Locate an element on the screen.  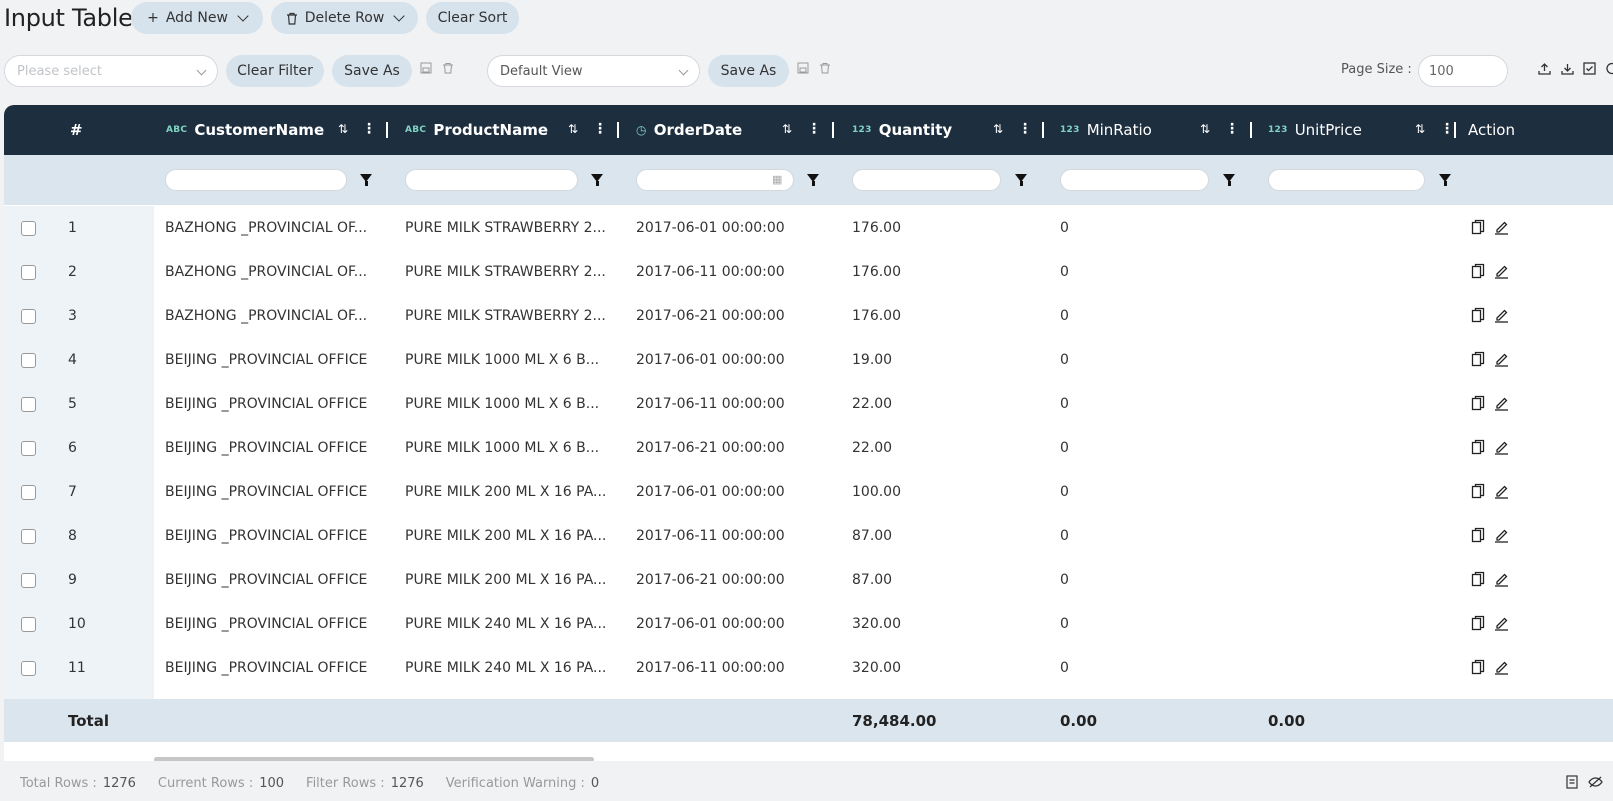
column-header-productname: ABC ProductName ⇅ ⋮ is located at coordinates (518, 130).